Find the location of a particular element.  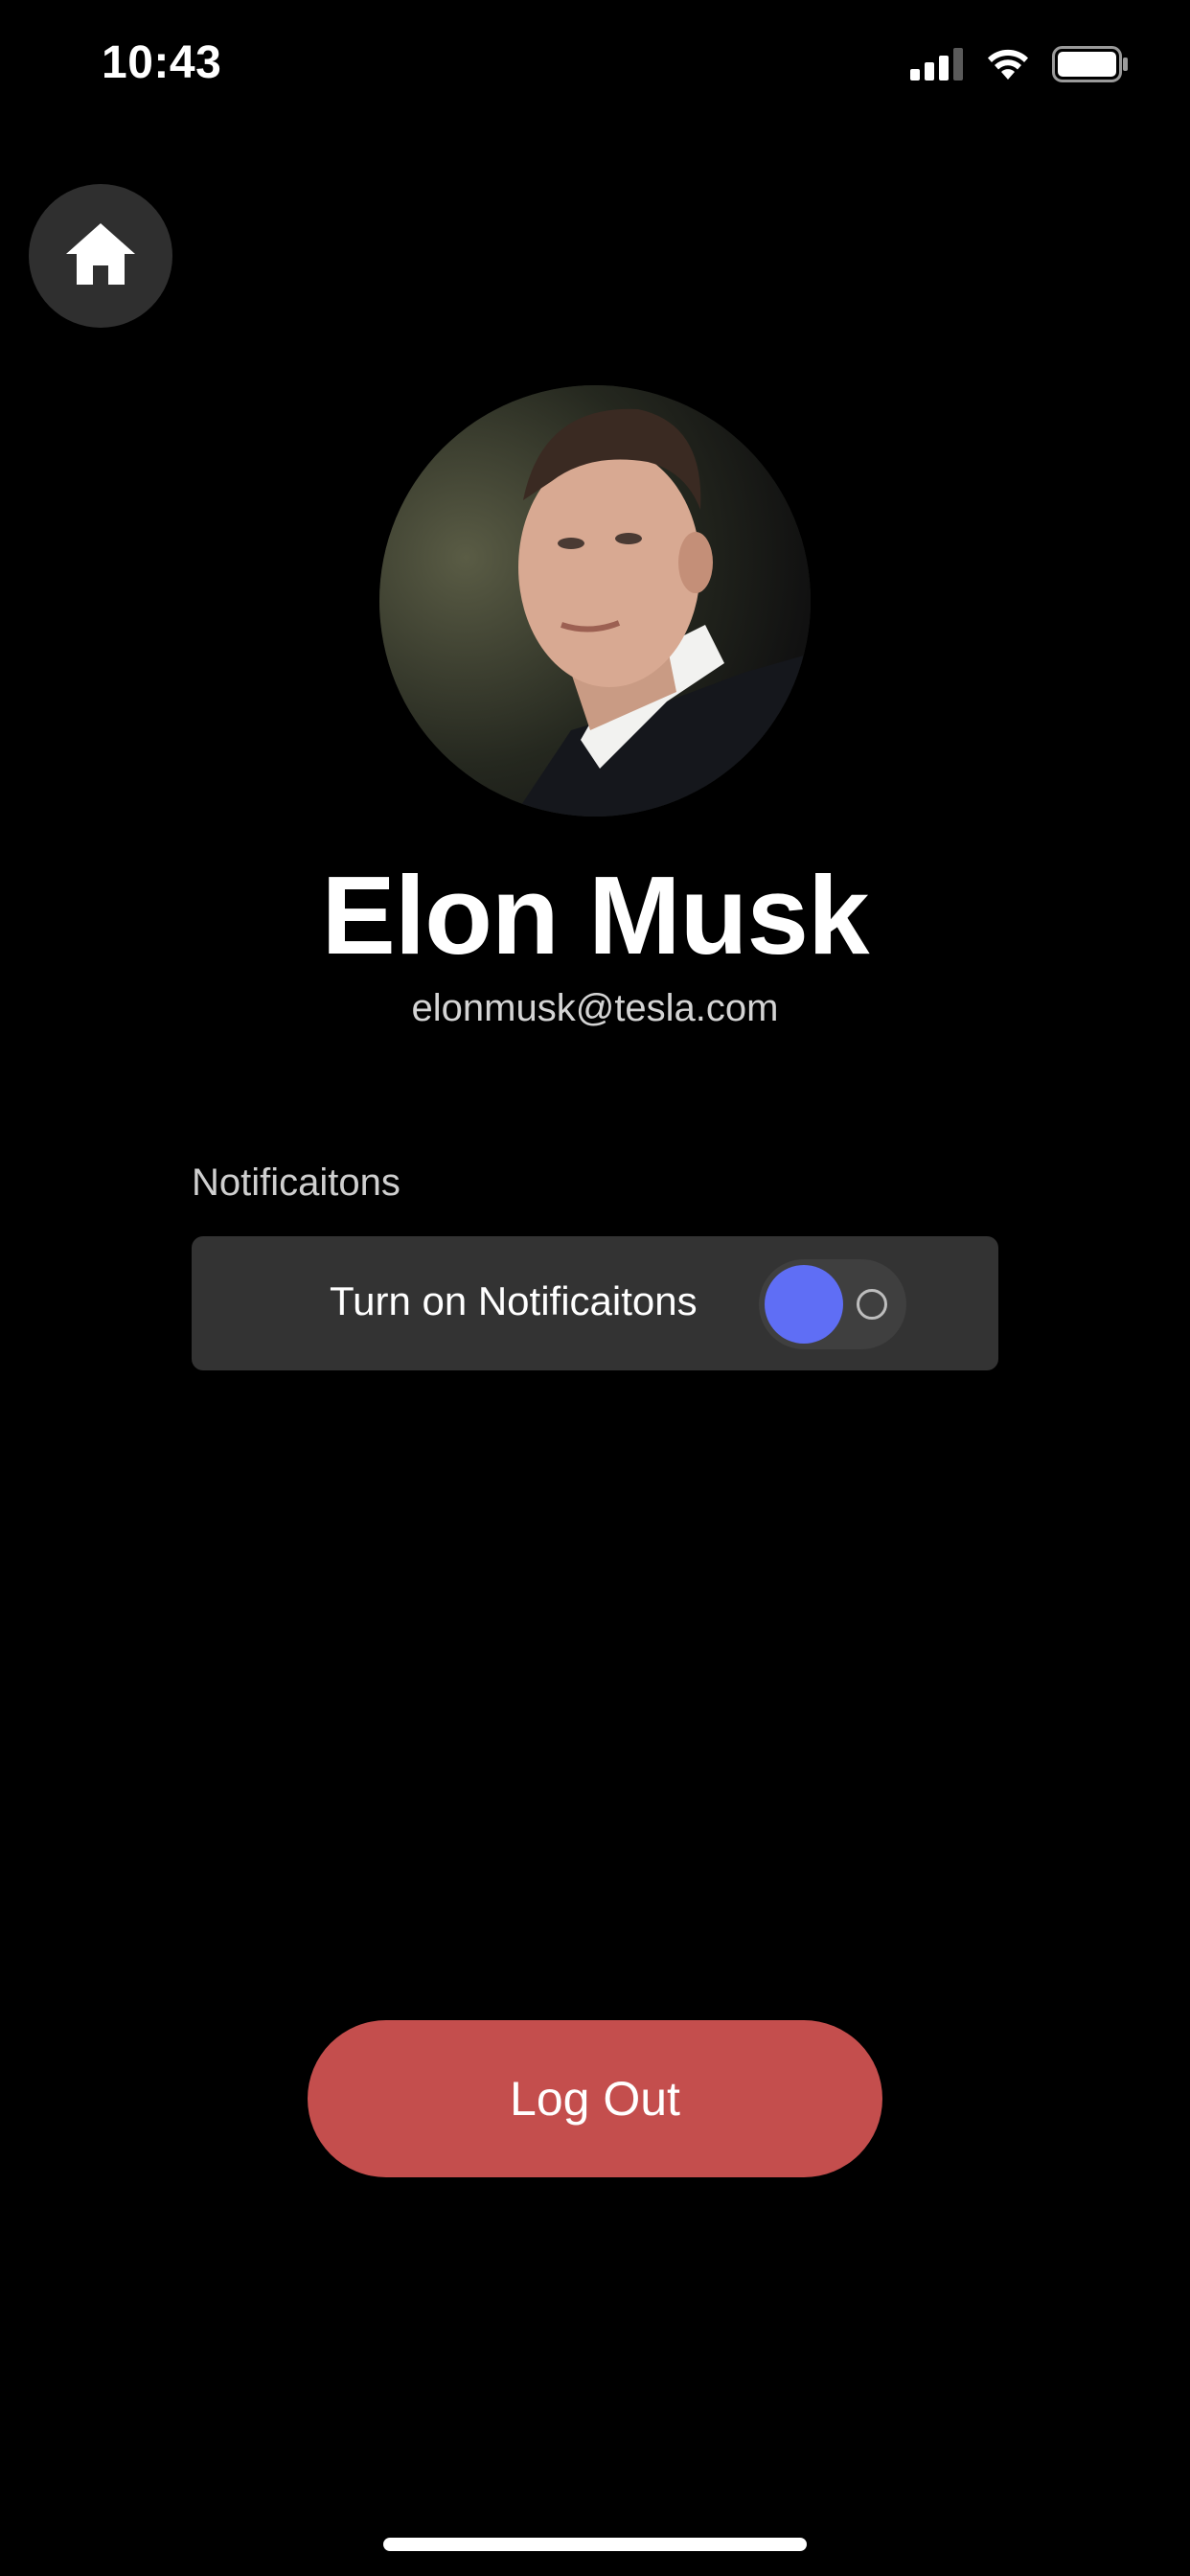

toggle-off-indicator-icon is located at coordinates (872, 1304).